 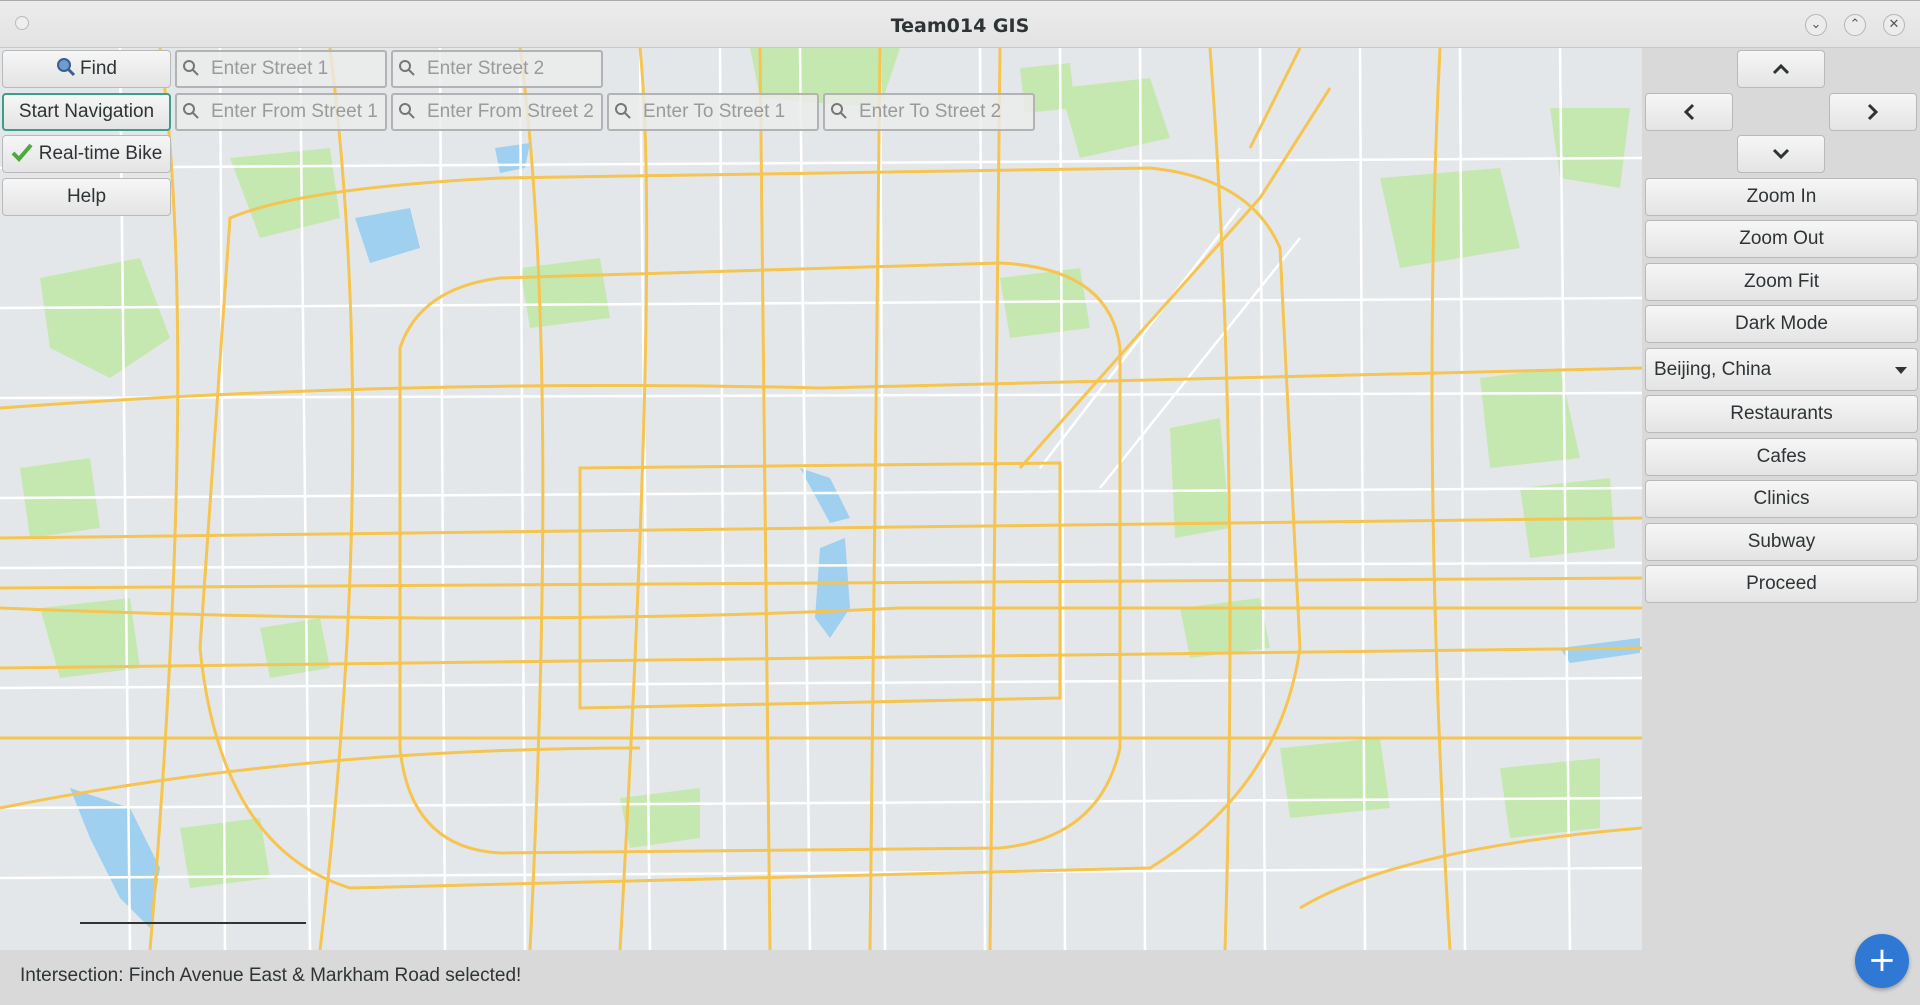 I want to click on chevron-right-icon, so click(x=1873, y=112).